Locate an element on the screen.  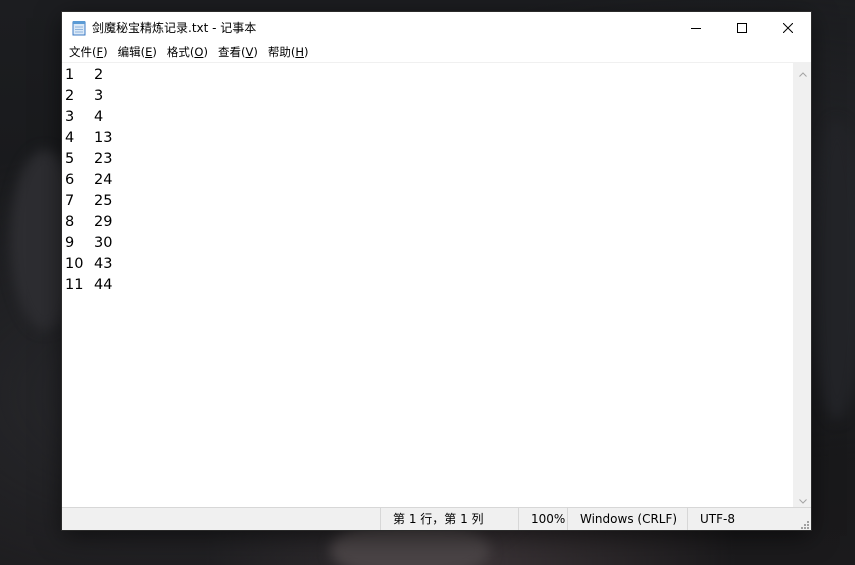
chevron-down-icon is located at coordinates (802, 498).